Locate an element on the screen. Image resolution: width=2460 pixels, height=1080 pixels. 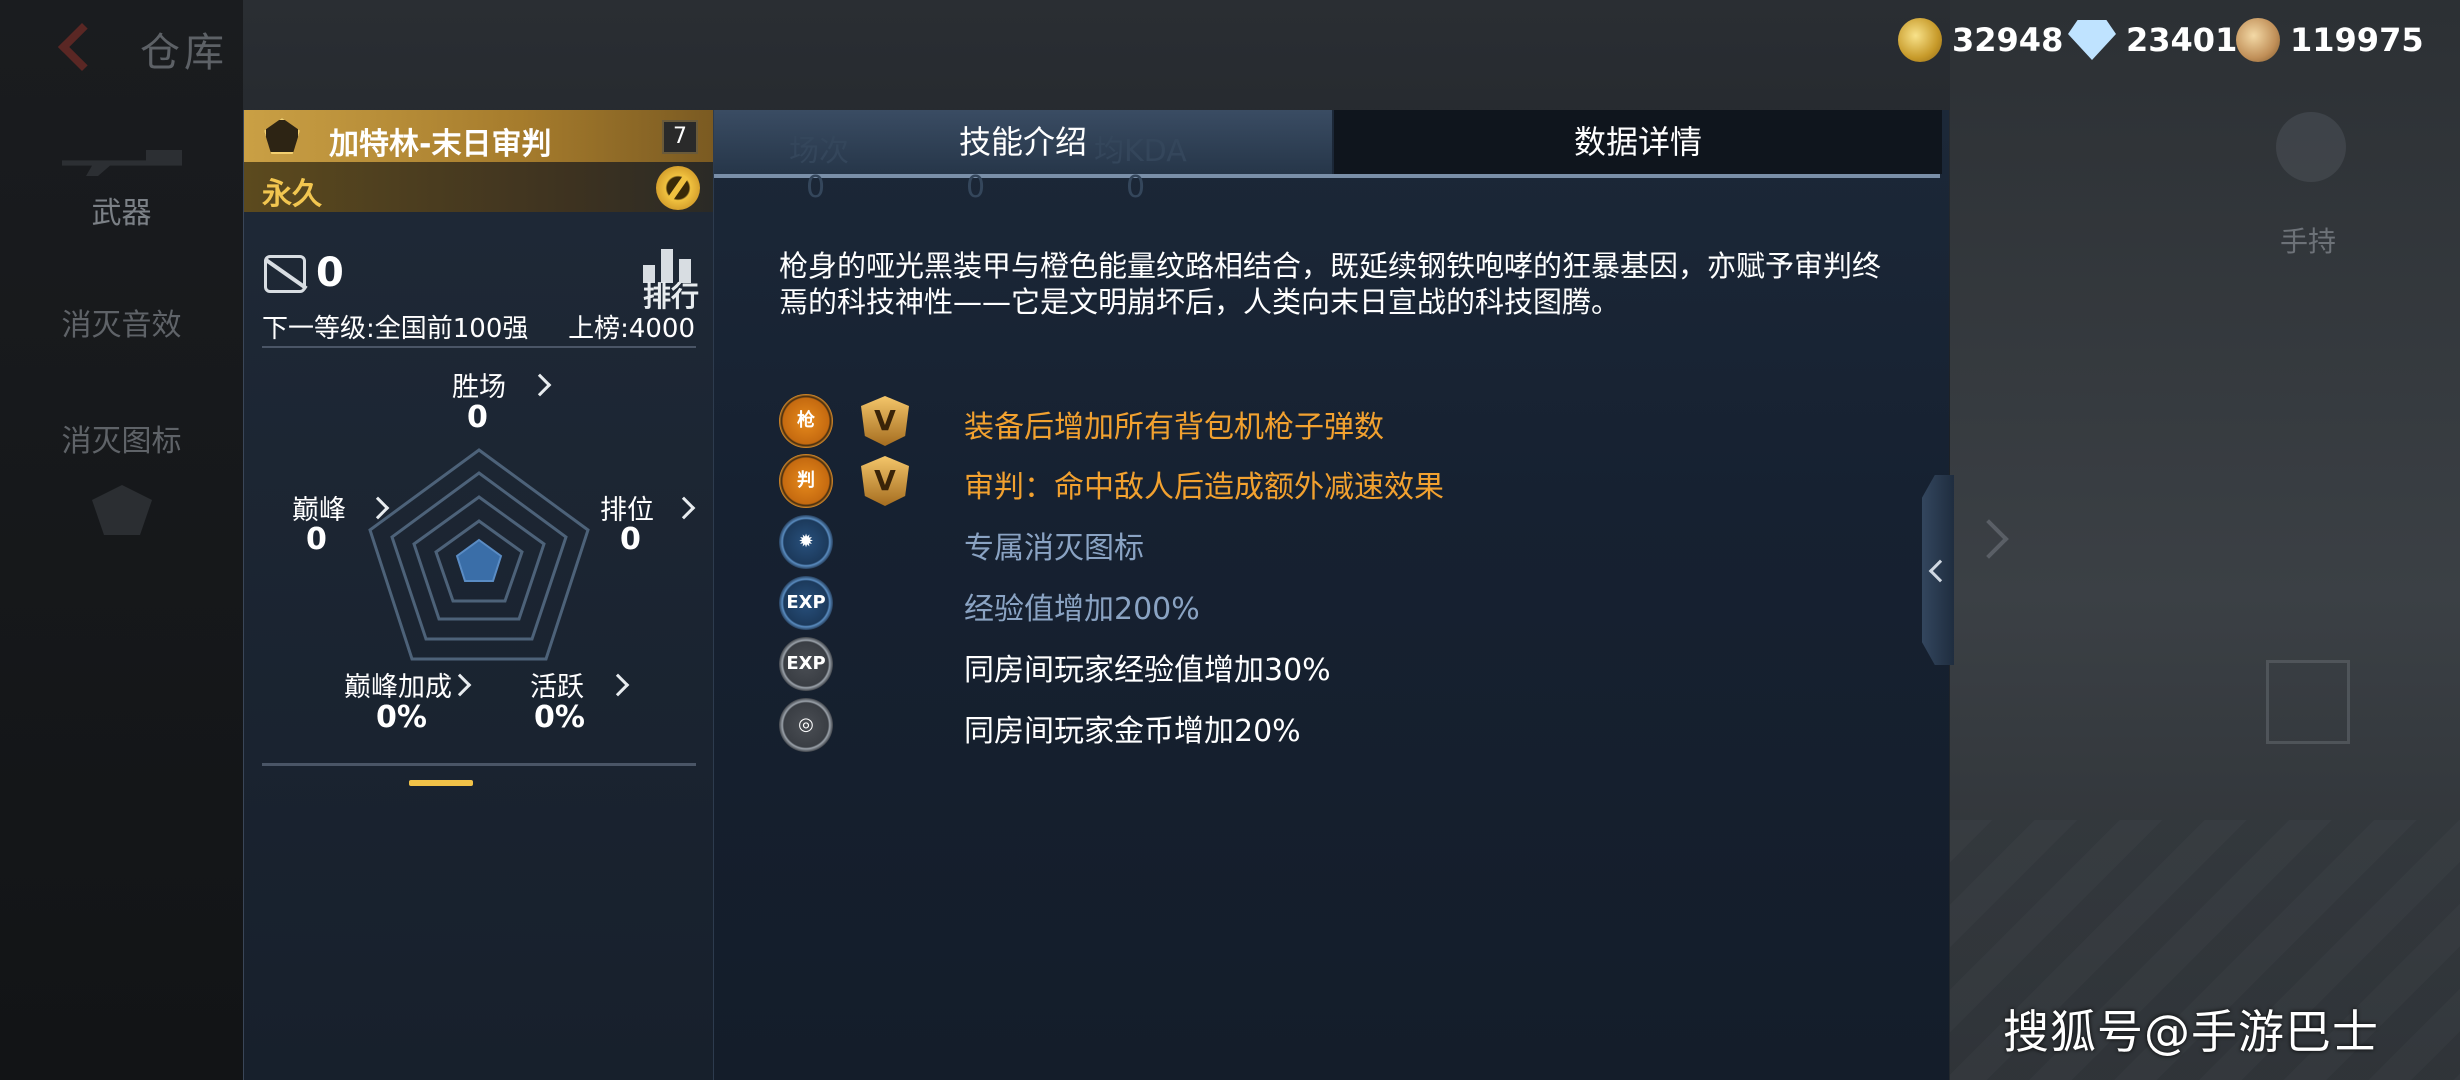
stat-wins-label: 胜场 is located at coordinates (479, 384).